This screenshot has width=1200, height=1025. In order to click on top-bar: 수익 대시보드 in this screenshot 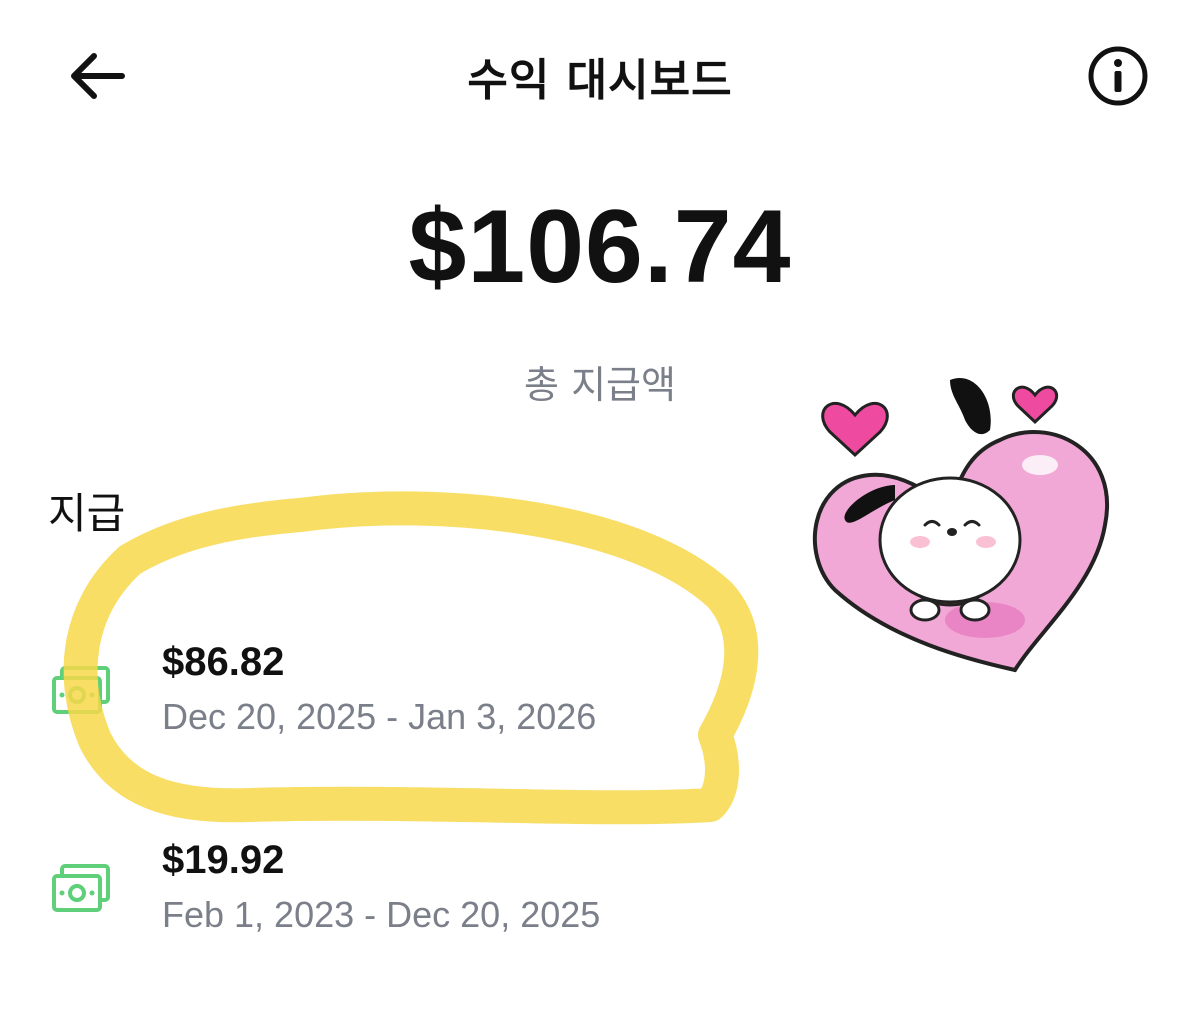, I will do `click(600, 75)`.